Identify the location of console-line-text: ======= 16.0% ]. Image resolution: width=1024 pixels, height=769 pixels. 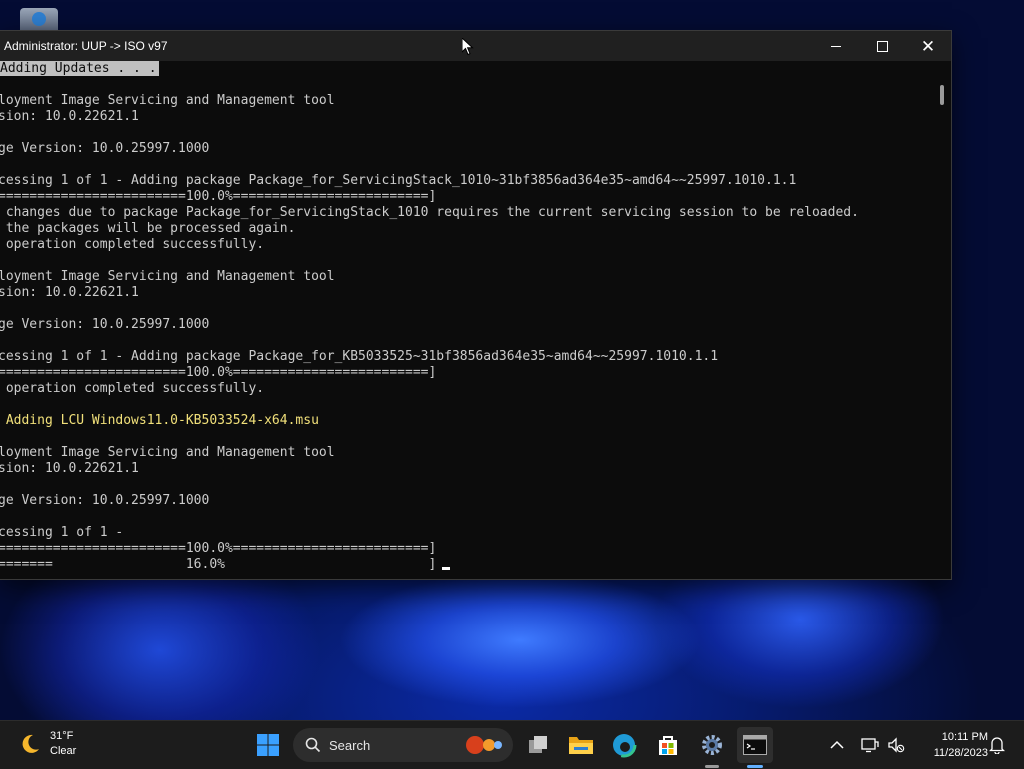
(218, 564).